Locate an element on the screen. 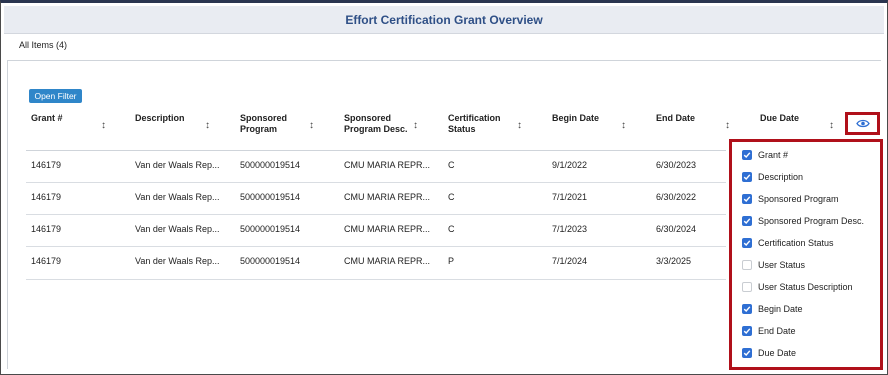 The image size is (888, 375). column-header-end-date: End Date is located at coordinates (675, 118).